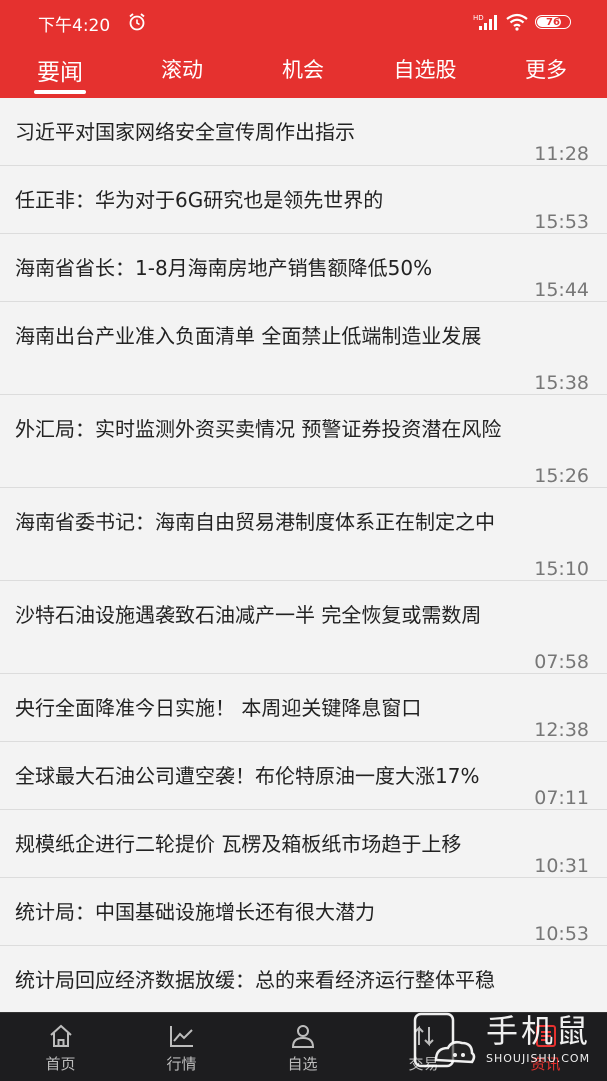 Image resolution: width=607 pixels, height=1081 pixels. What do you see at coordinates (195, 912) in the screenshot?
I see `news-title: 统计局：中国基础设施增长还有很大潜力` at bounding box center [195, 912].